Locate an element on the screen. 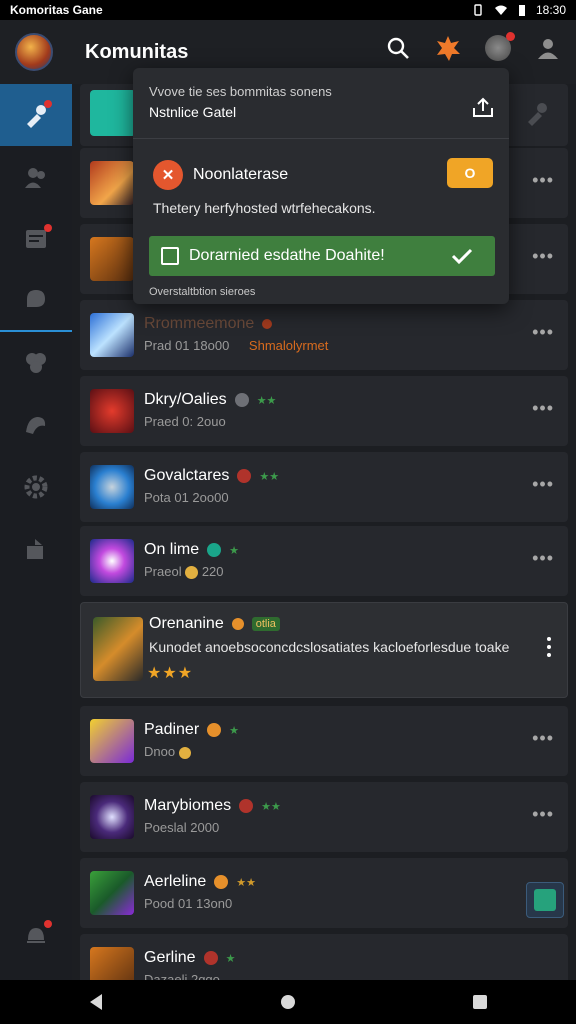  popup-footer: Overstaltbtion sieroes is located at coordinates (202, 292).